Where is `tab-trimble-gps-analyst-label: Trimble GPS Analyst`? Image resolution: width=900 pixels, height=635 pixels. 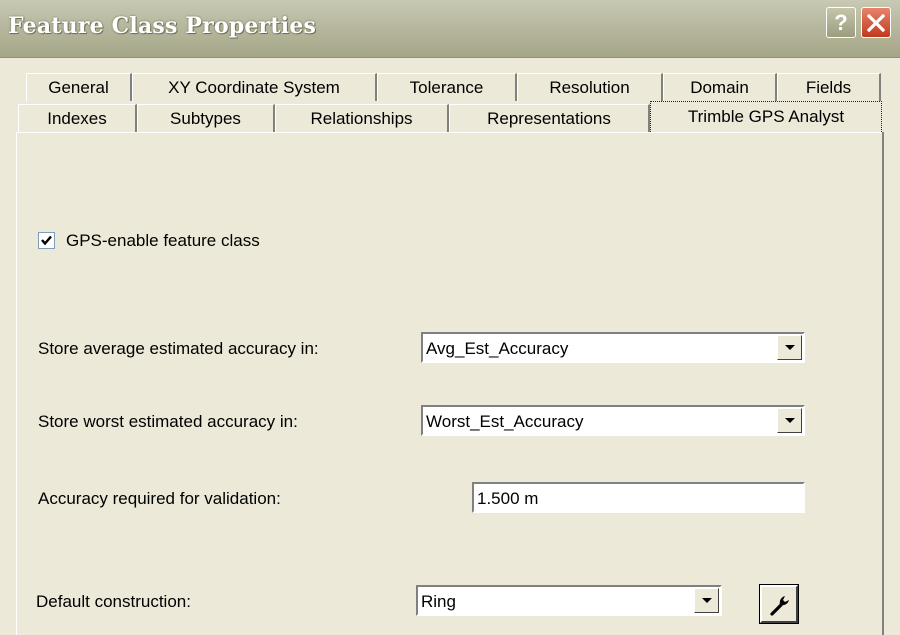 tab-trimble-gps-analyst-label: Trimble GPS Analyst is located at coordinates (766, 116).